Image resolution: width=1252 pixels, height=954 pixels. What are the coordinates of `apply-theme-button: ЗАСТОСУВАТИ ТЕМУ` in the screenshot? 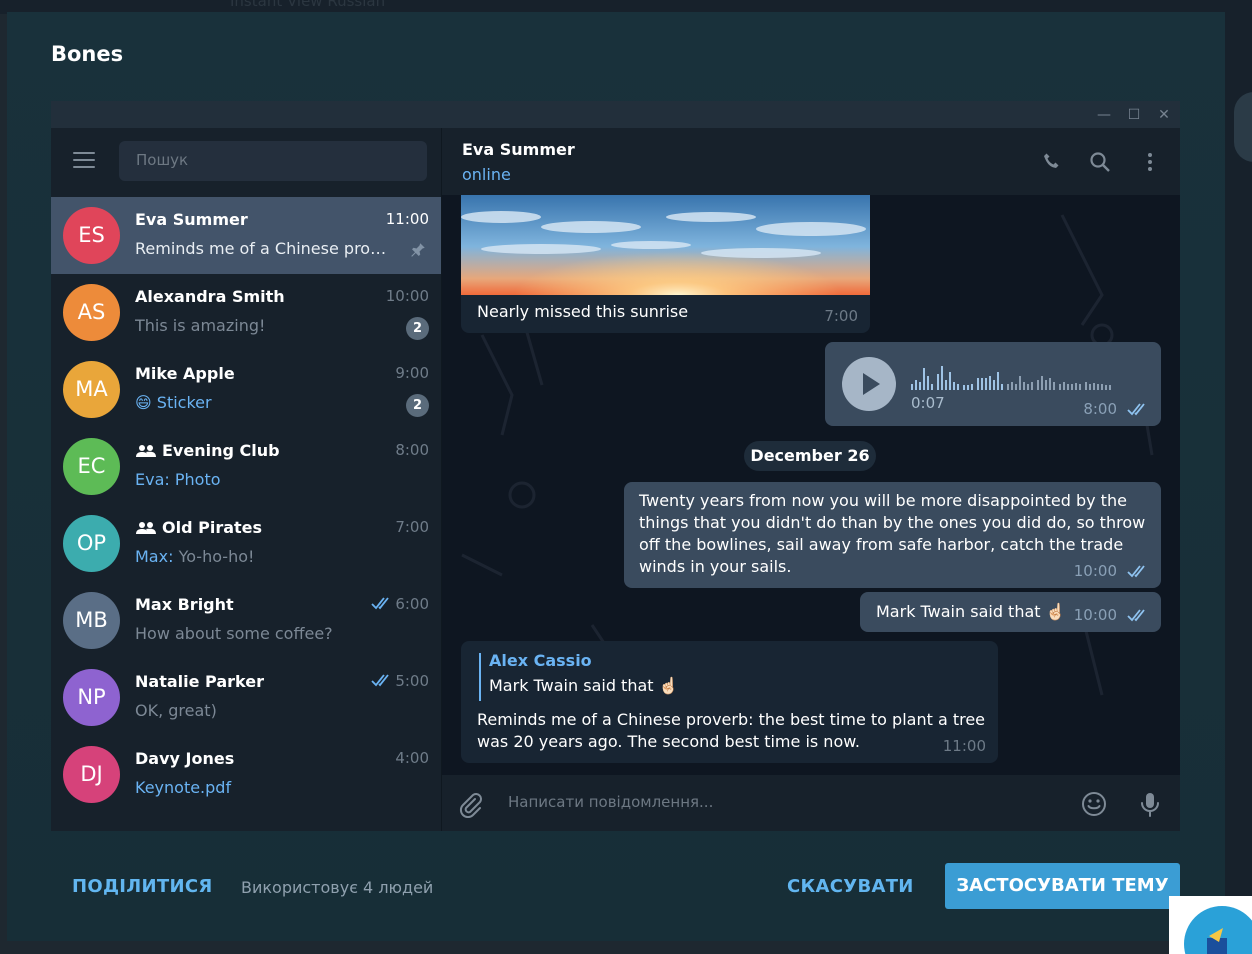 It's located at (1062, 886).